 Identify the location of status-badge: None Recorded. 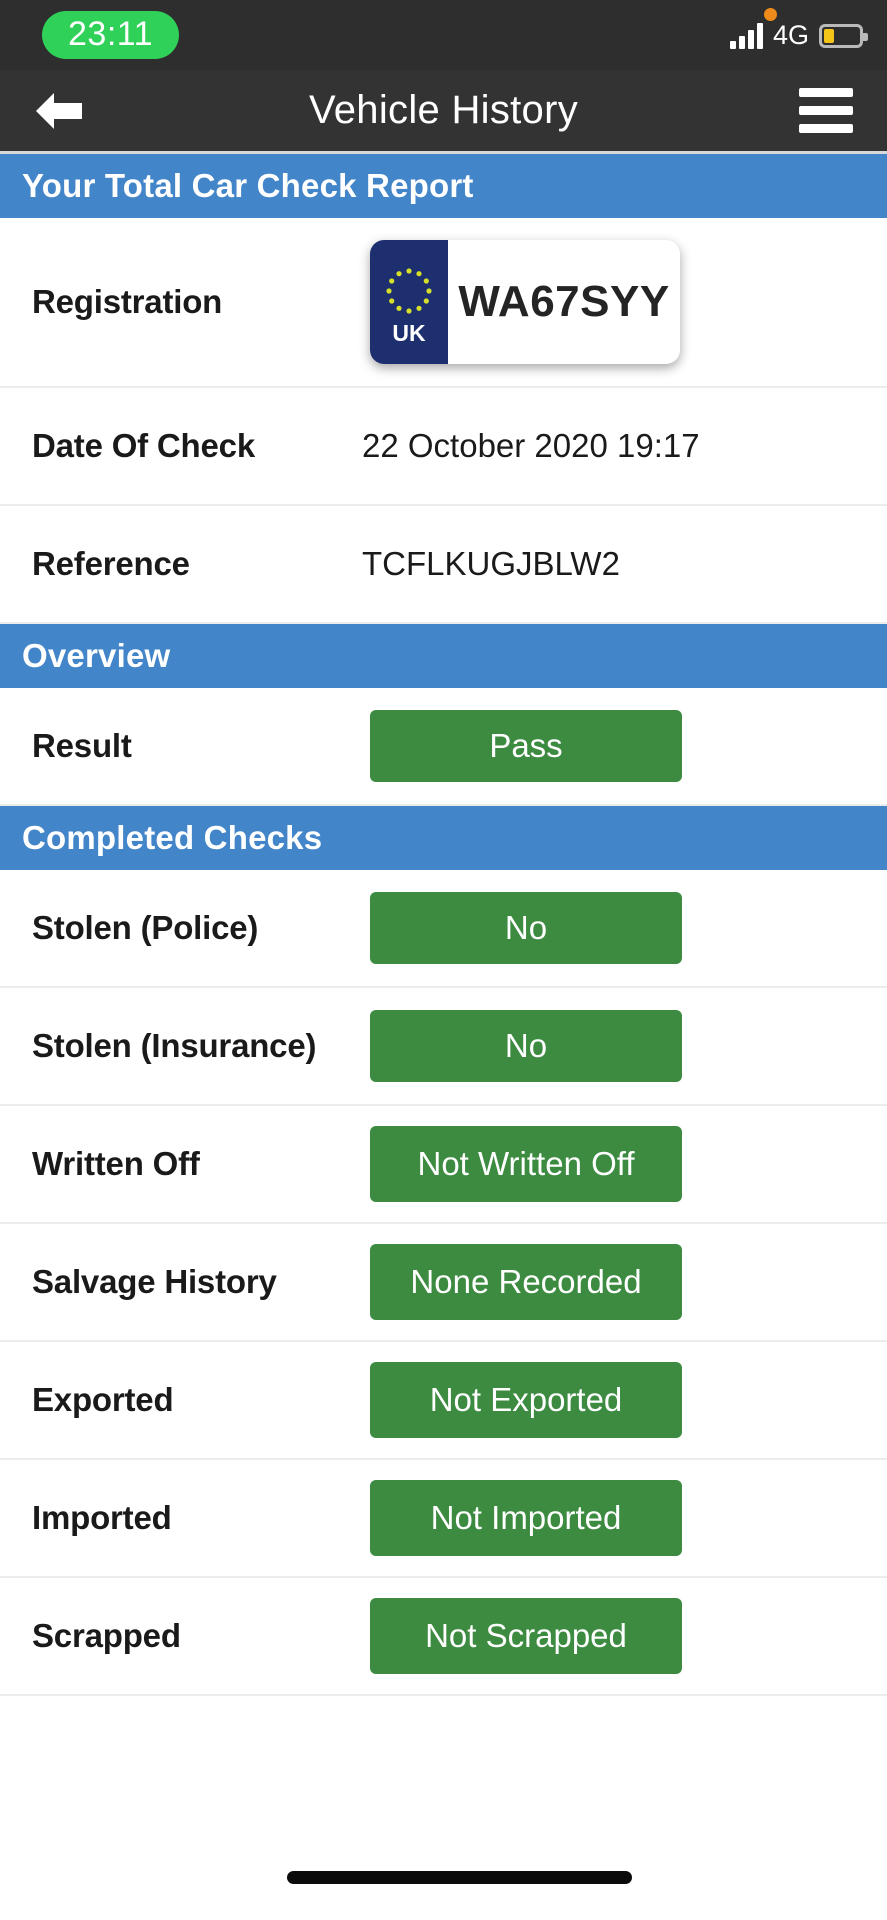
(526, 1282).